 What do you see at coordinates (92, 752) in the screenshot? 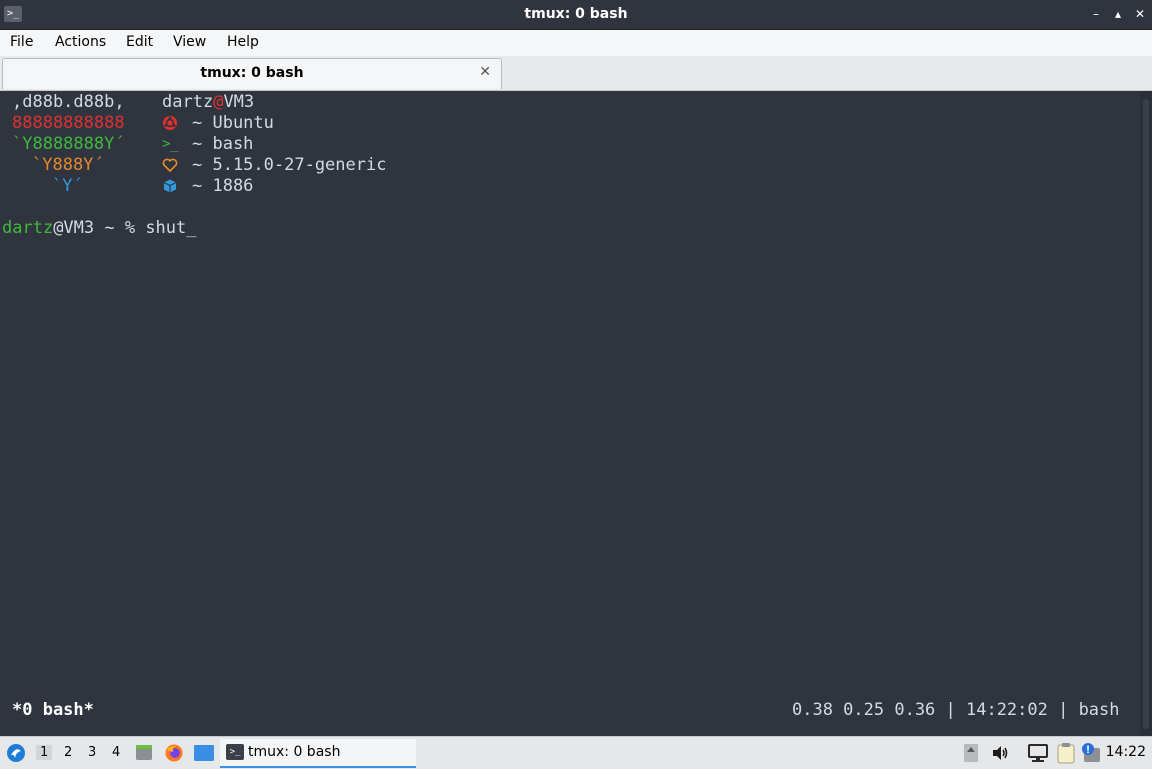
I see `workspace-3: 3` at bounding box center [92, 752].